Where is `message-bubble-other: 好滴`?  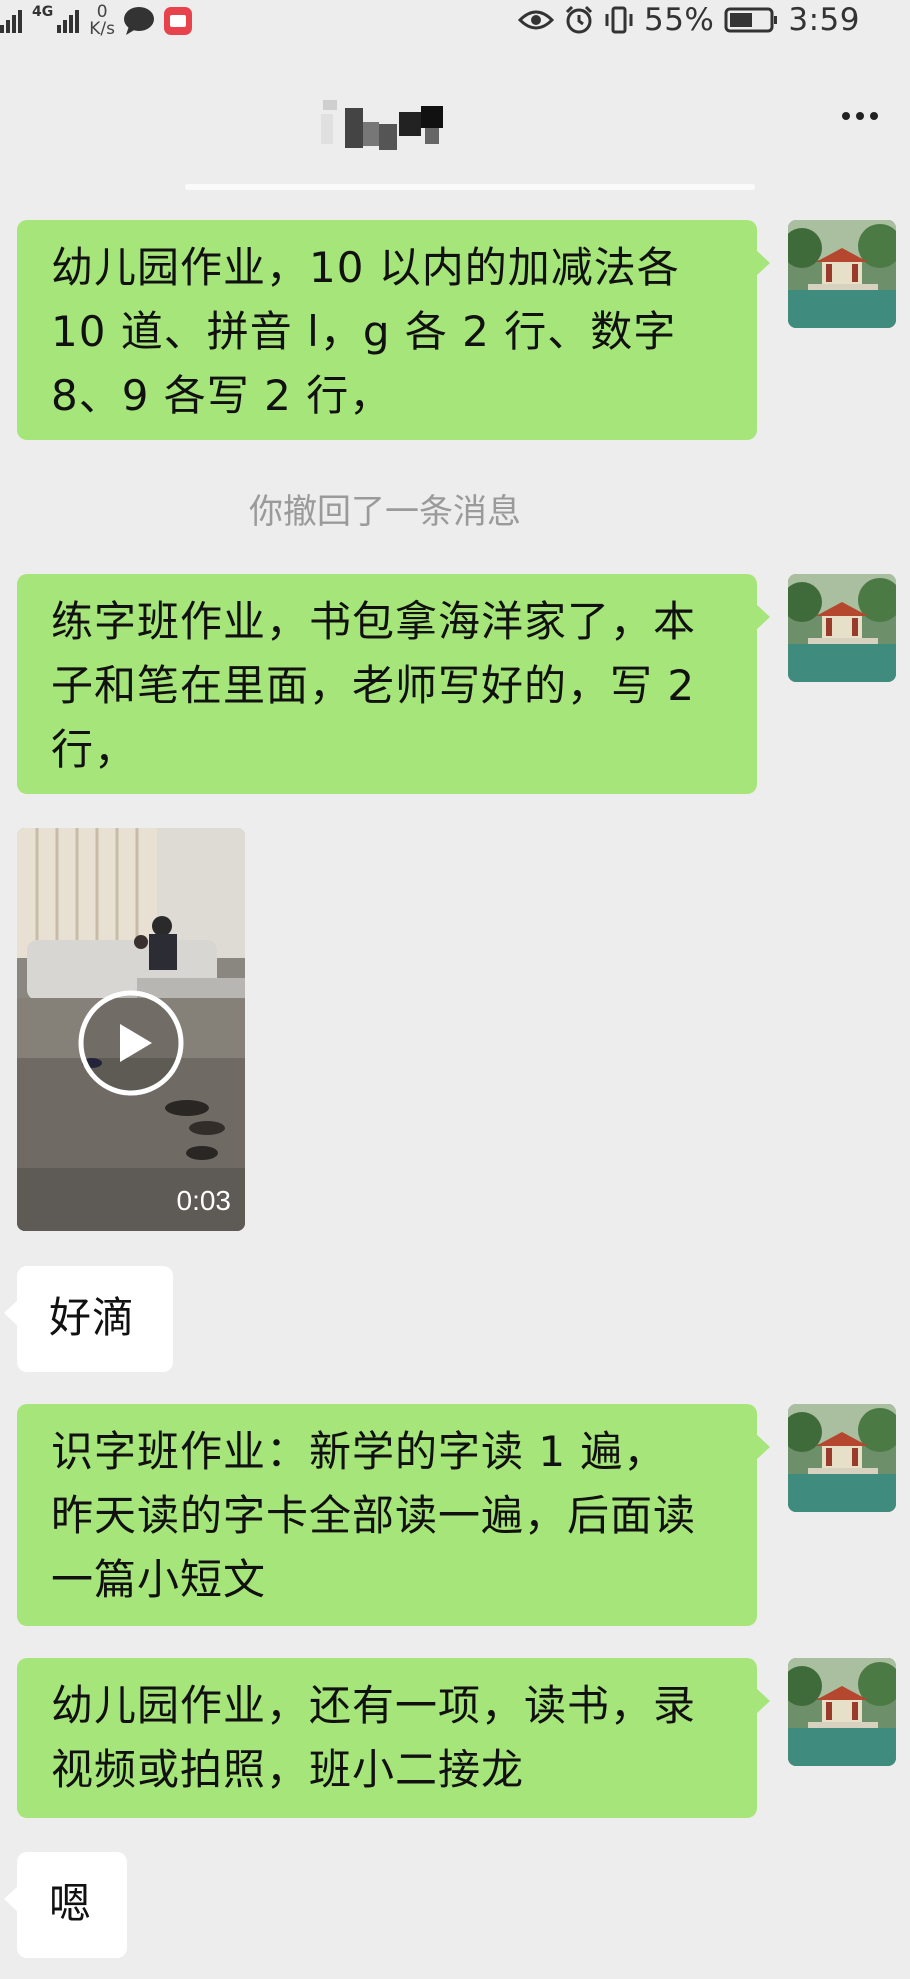
message-bubble-other: 好滴 is located at coordinates (88, 1319).